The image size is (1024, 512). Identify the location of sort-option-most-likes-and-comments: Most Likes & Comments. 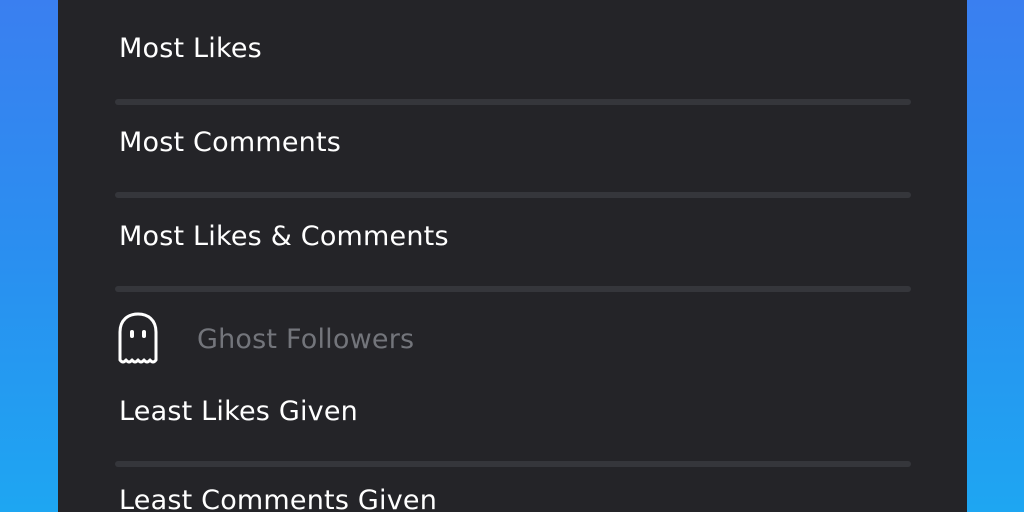
(284, 237).